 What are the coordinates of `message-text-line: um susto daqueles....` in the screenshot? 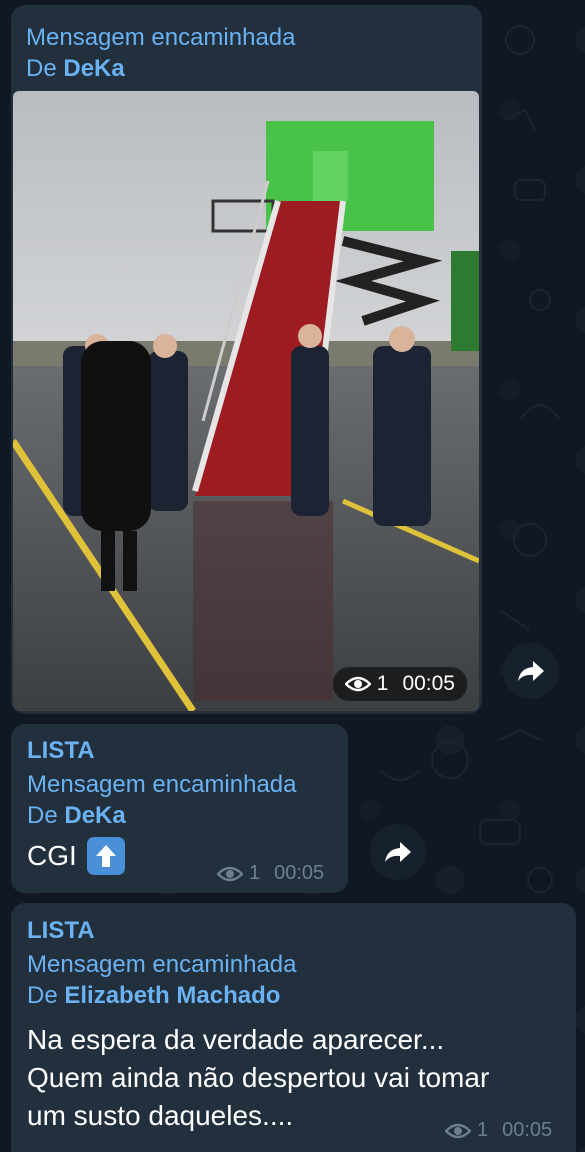 It's located at (160, 1115).